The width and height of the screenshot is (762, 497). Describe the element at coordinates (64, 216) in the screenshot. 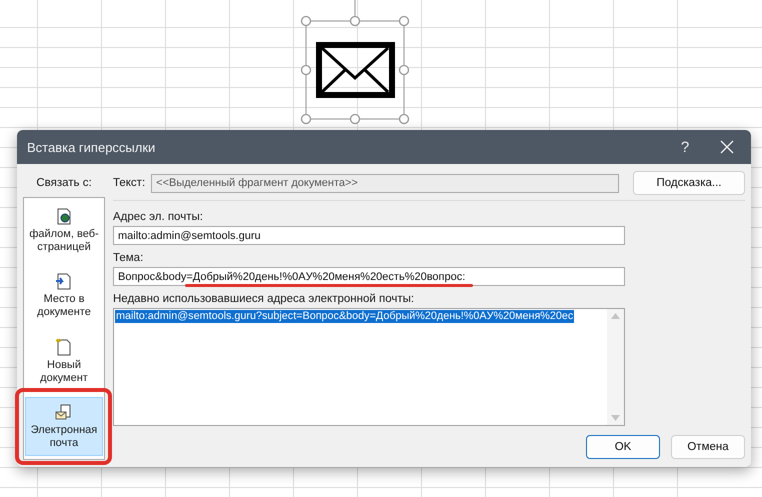

I see `globe-document-icon` at that location.